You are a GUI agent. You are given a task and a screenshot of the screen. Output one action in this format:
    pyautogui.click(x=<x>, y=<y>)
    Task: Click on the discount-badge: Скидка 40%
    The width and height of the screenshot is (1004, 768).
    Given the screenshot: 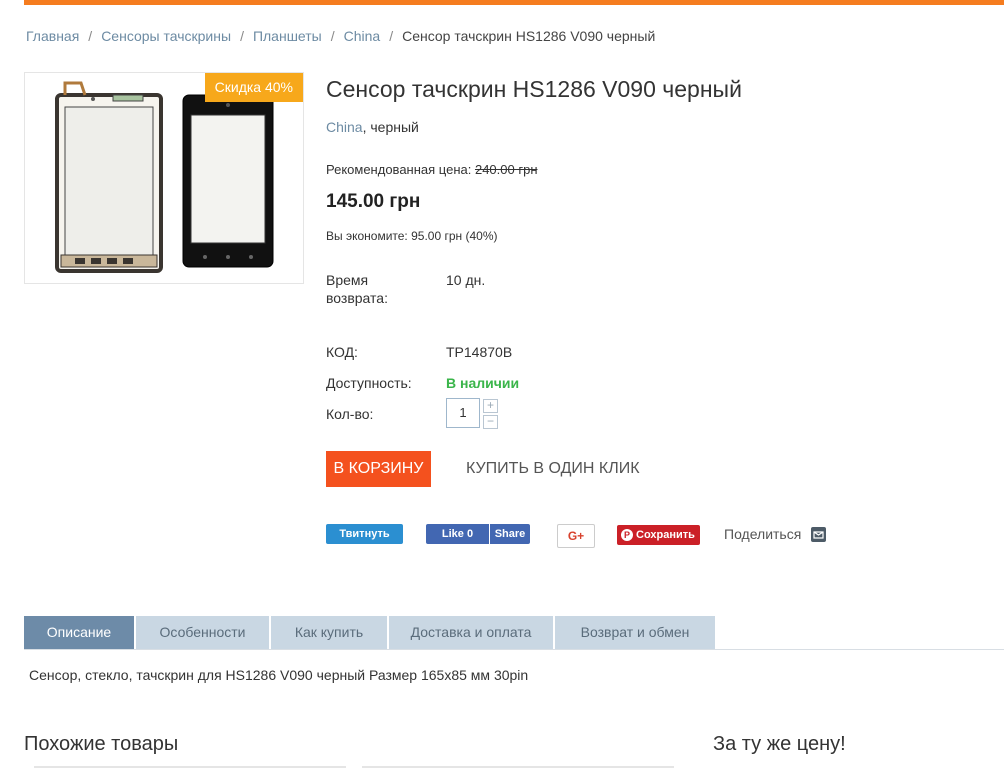 What is the action you would take?
    pyautogui.click(x=253, y=87)
    